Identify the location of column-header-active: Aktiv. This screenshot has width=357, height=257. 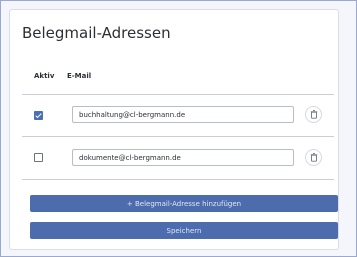
(44, 76).